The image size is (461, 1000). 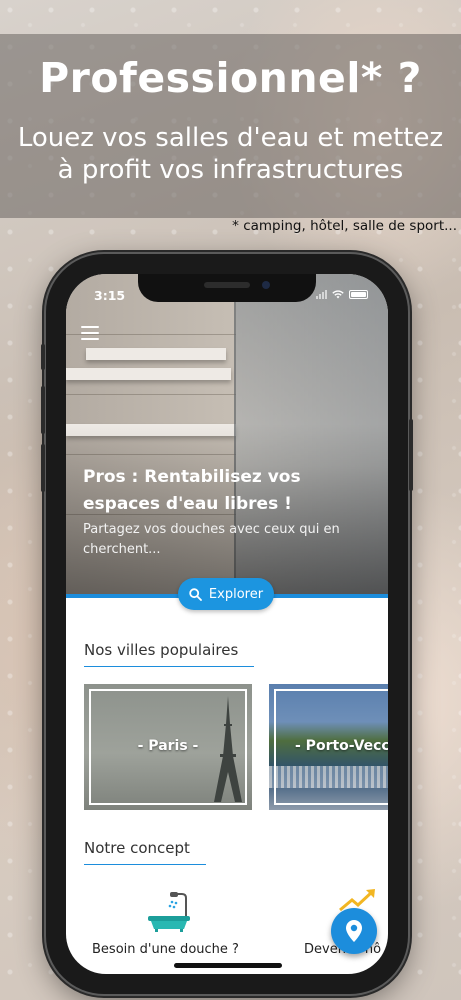 What do you see at coordinates (161, 650) in the screenshot?
I see `popular-cities-title: Nos villes populaires` at bounding box center [161, 650].